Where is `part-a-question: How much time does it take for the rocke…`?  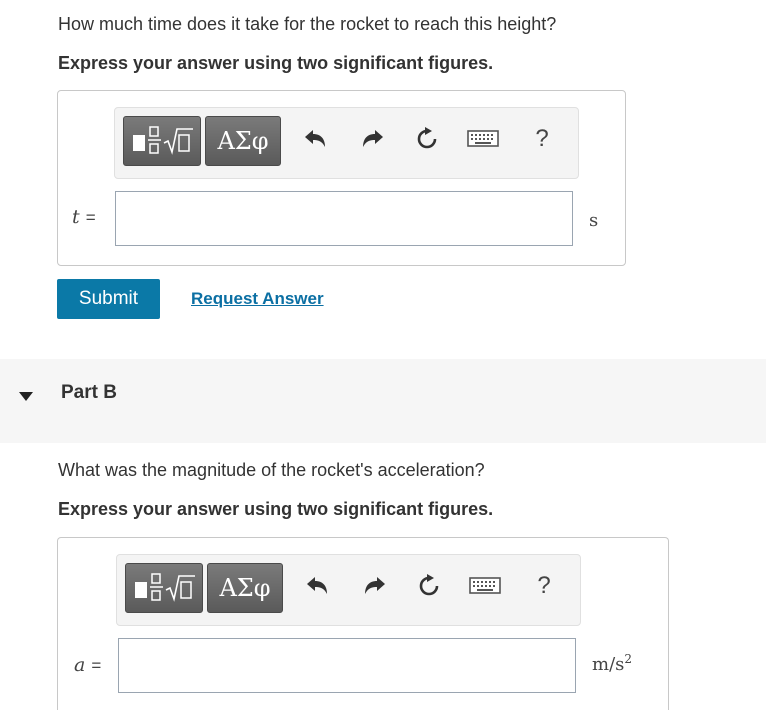 part-a-question: How much time does it take for the rocke… is located at coordinates (307, 24).